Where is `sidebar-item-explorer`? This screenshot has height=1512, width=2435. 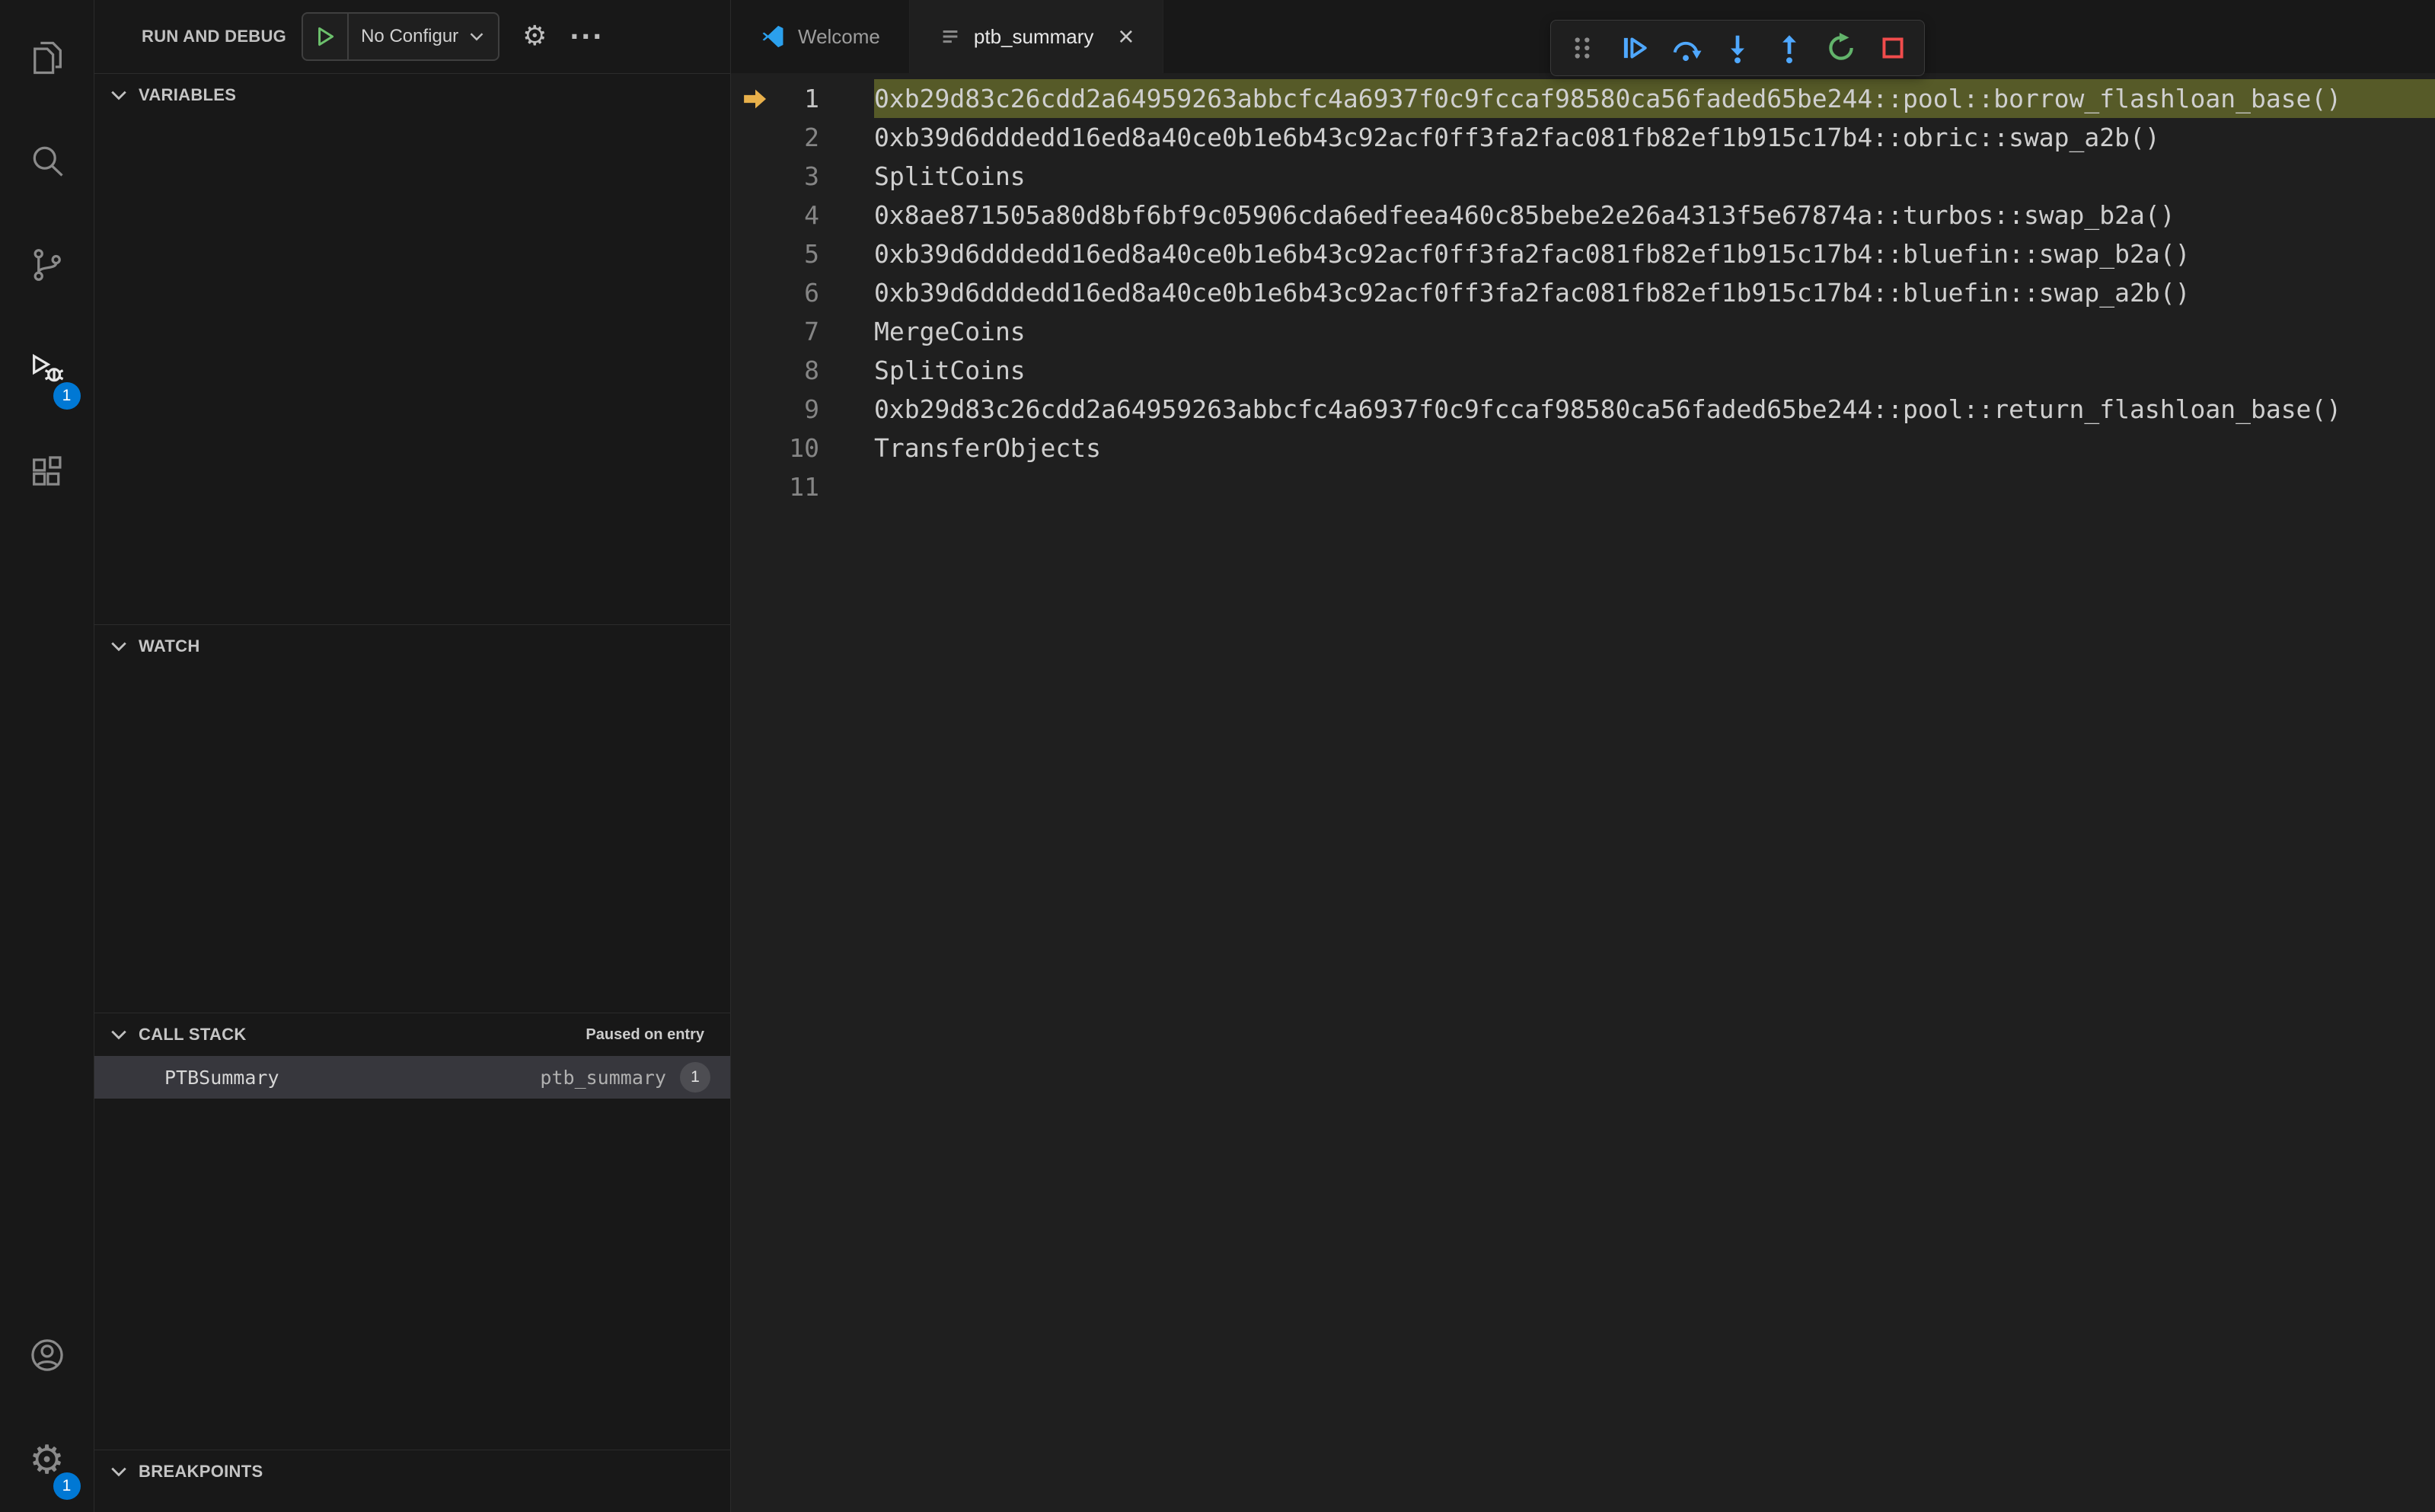 sidebar-item-explorer is located at coordinates (47, 59).